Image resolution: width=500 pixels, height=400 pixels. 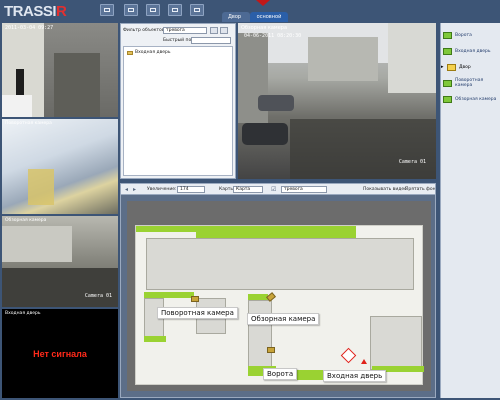 I want to click on folder-icon, so click(x=451, y=67).